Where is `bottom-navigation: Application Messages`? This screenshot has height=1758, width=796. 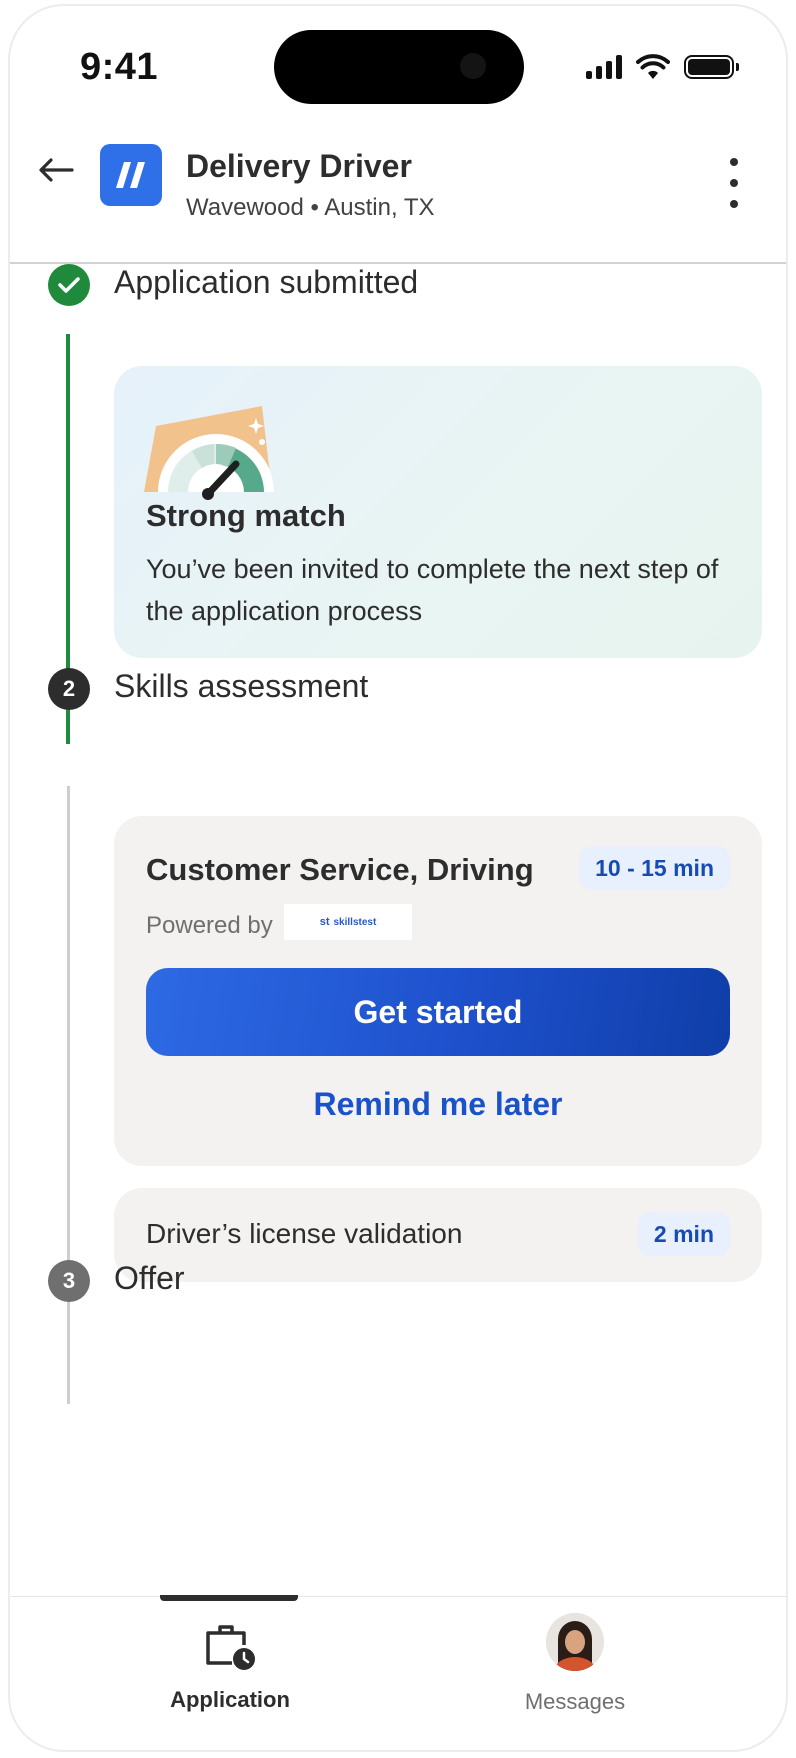
bottom-navigation: Application Messages is located at coordinates (398, 1672).